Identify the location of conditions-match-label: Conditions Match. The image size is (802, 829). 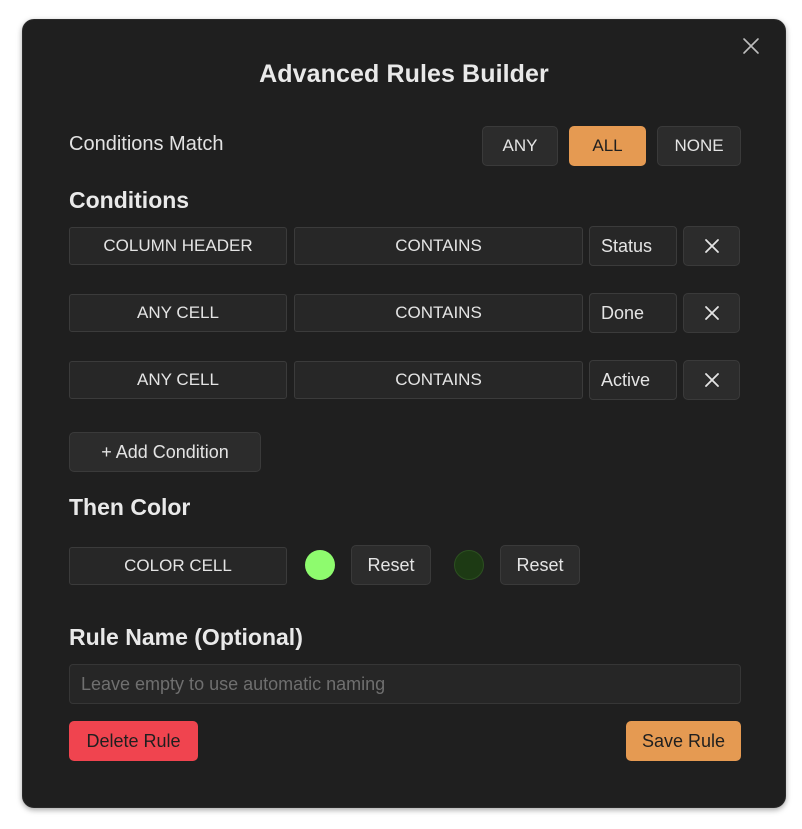
(146, 144).